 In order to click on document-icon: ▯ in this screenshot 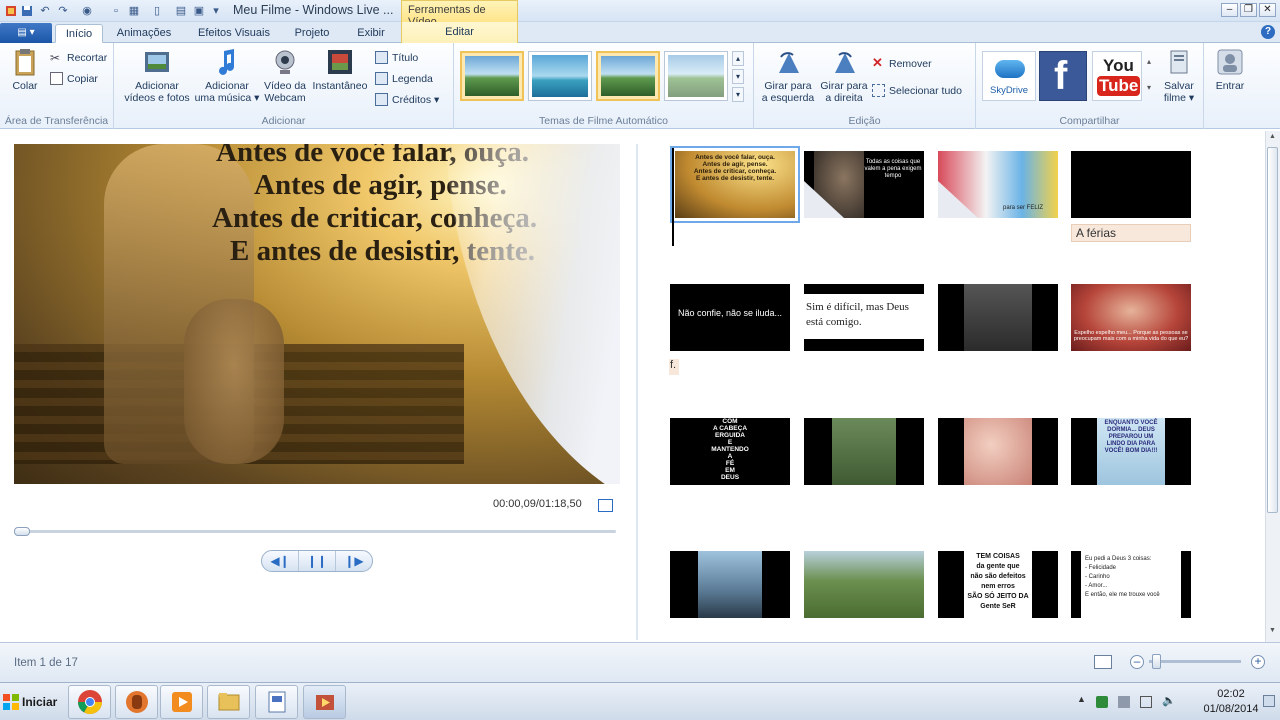, I will do `click(157, 10)`.